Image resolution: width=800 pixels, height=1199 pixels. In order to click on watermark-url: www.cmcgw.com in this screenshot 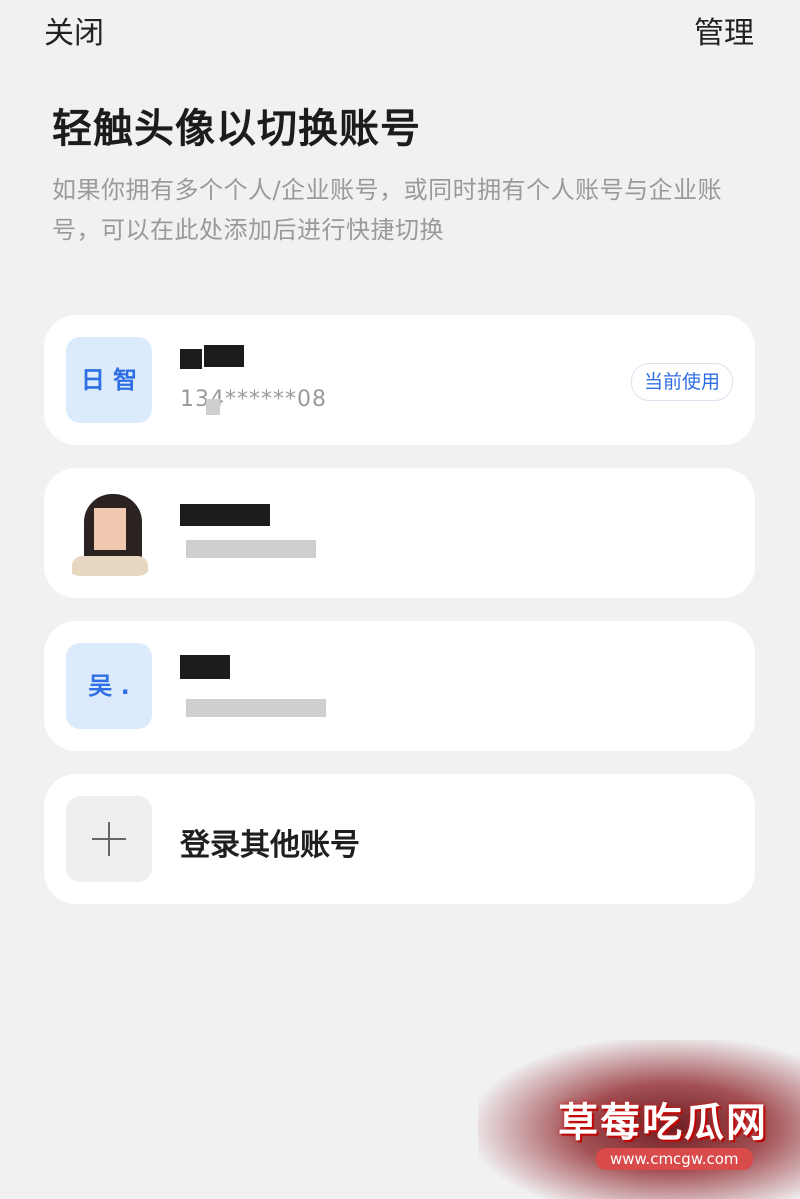, I will do `click(674, 1159)`.